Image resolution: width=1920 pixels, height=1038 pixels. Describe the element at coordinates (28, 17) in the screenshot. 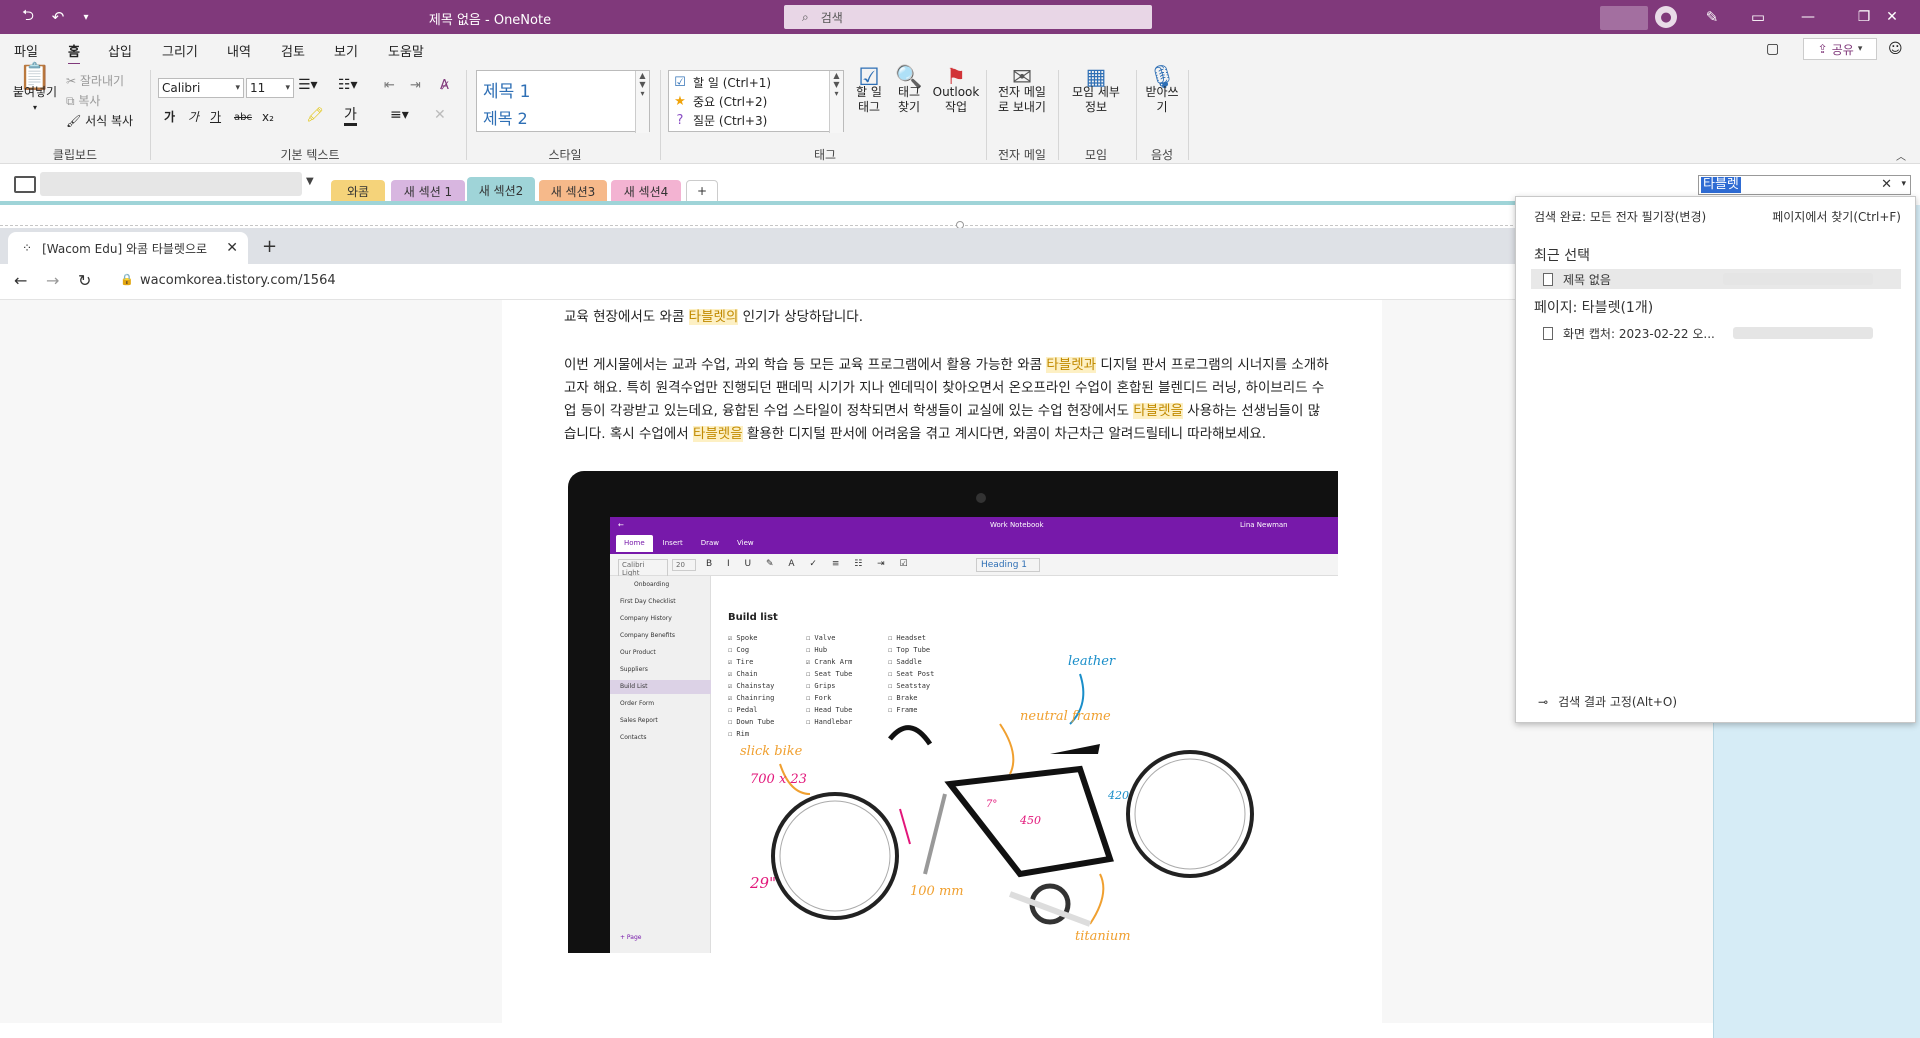

I see `back-icon: ⮌` at that location.